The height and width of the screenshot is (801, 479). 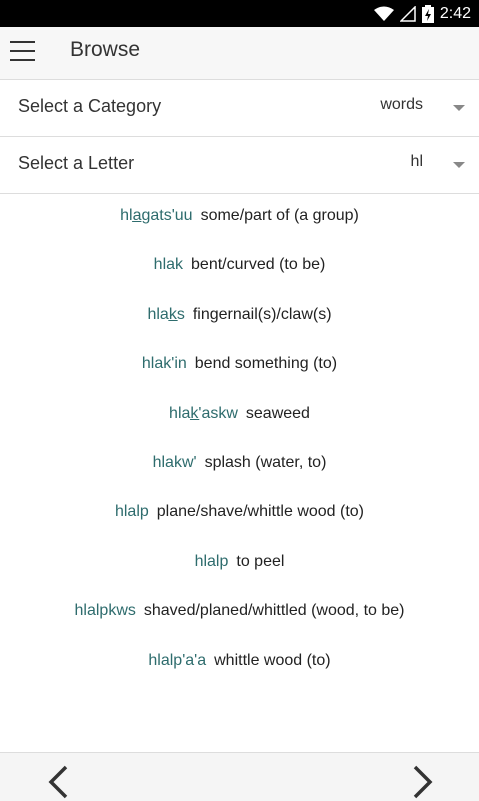 What do you see at coordinates (165, 314) in the screenshot?
I see `entry-word: hlak̲s` at bounding box center [165, 314].